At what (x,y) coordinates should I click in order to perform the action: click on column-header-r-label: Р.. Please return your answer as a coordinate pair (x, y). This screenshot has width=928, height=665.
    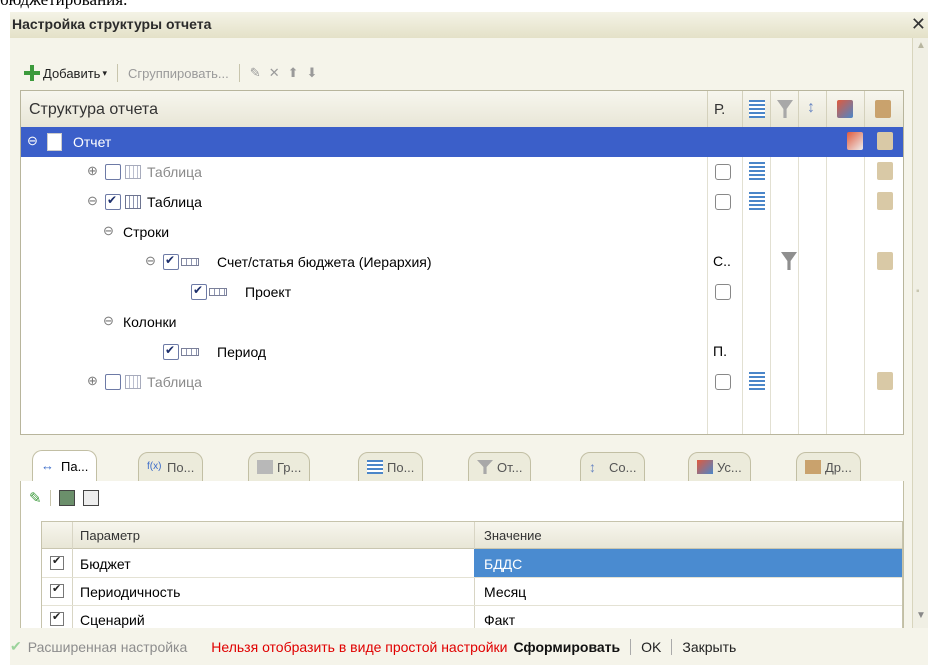
    Looking at the image, I should click on (720, 109).